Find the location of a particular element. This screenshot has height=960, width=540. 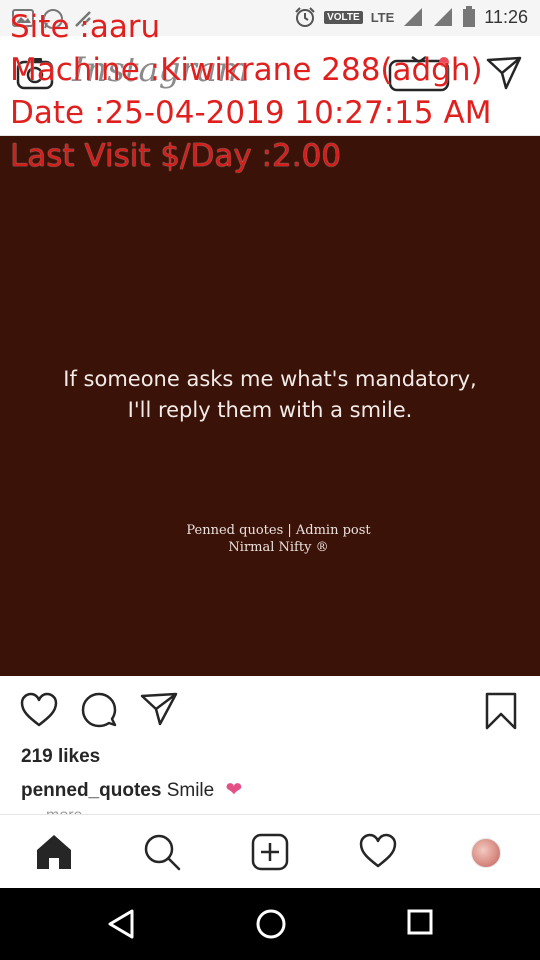

home-icon is located at coordinates (54, 854).